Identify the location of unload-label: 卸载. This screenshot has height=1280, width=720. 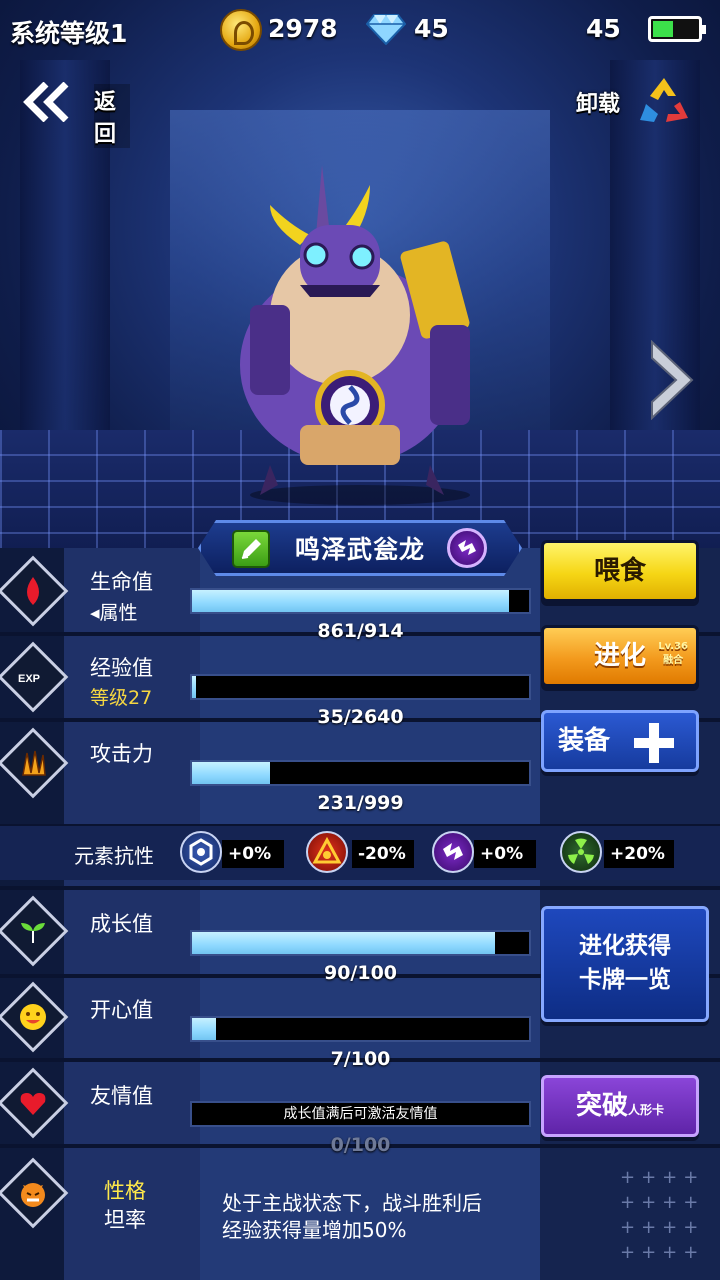
(598, 104).